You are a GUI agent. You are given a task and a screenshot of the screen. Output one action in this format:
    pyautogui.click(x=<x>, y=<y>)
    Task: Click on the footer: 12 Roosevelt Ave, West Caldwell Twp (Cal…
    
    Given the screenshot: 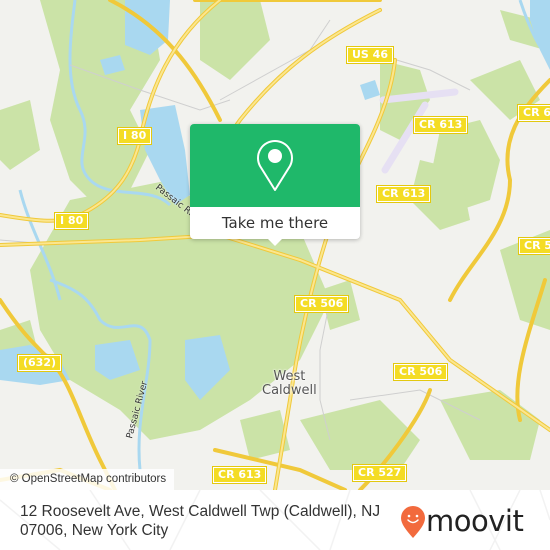 What is the action you would take?
    pyautogui.click(x=275, y=520)
    